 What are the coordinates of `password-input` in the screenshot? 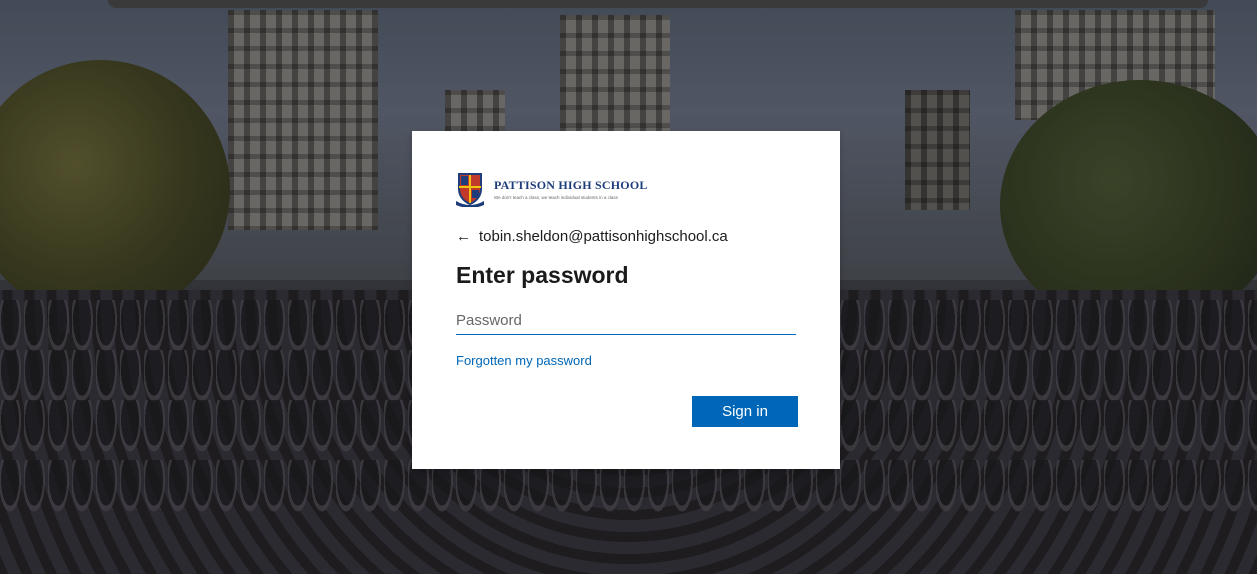 It's located at (626, 320).